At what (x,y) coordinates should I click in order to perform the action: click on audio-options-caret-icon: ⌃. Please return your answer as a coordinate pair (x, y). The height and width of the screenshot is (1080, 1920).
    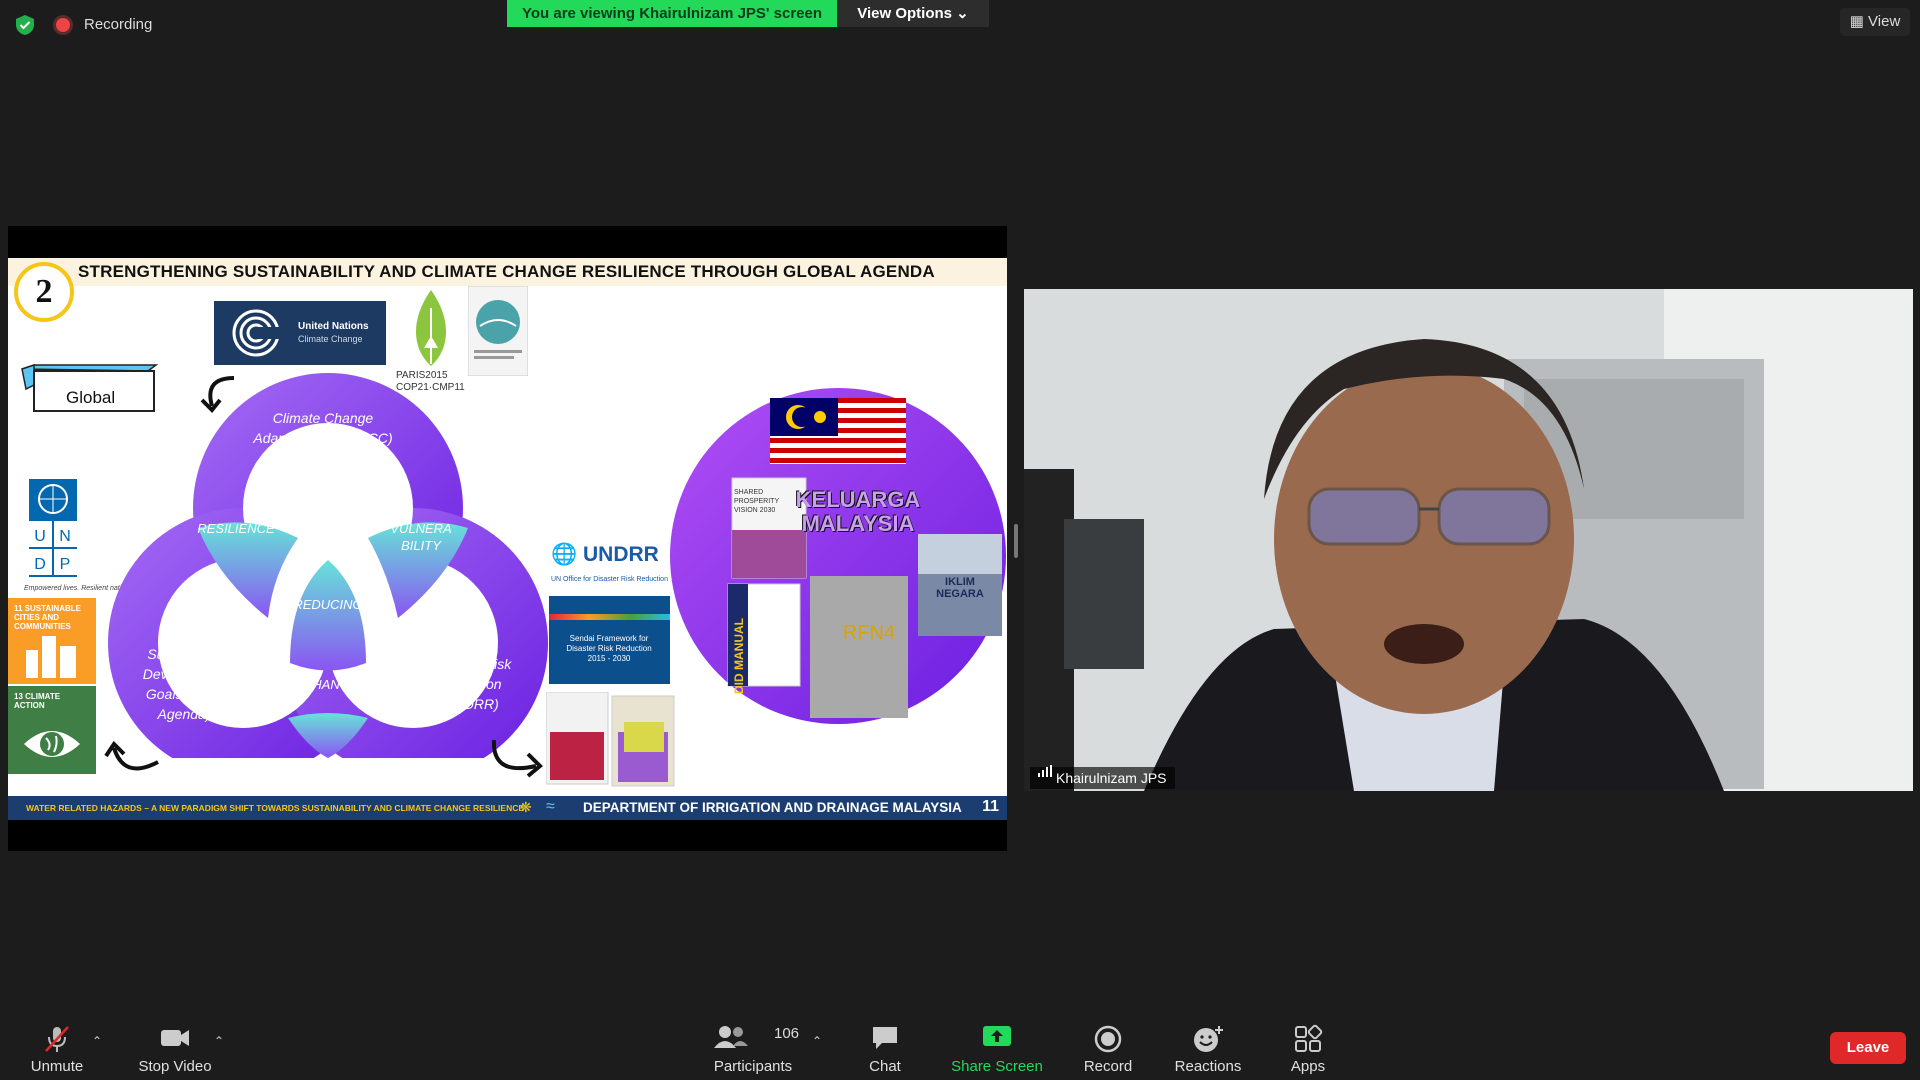
    Looking at the image, I should click on (97, 1041).